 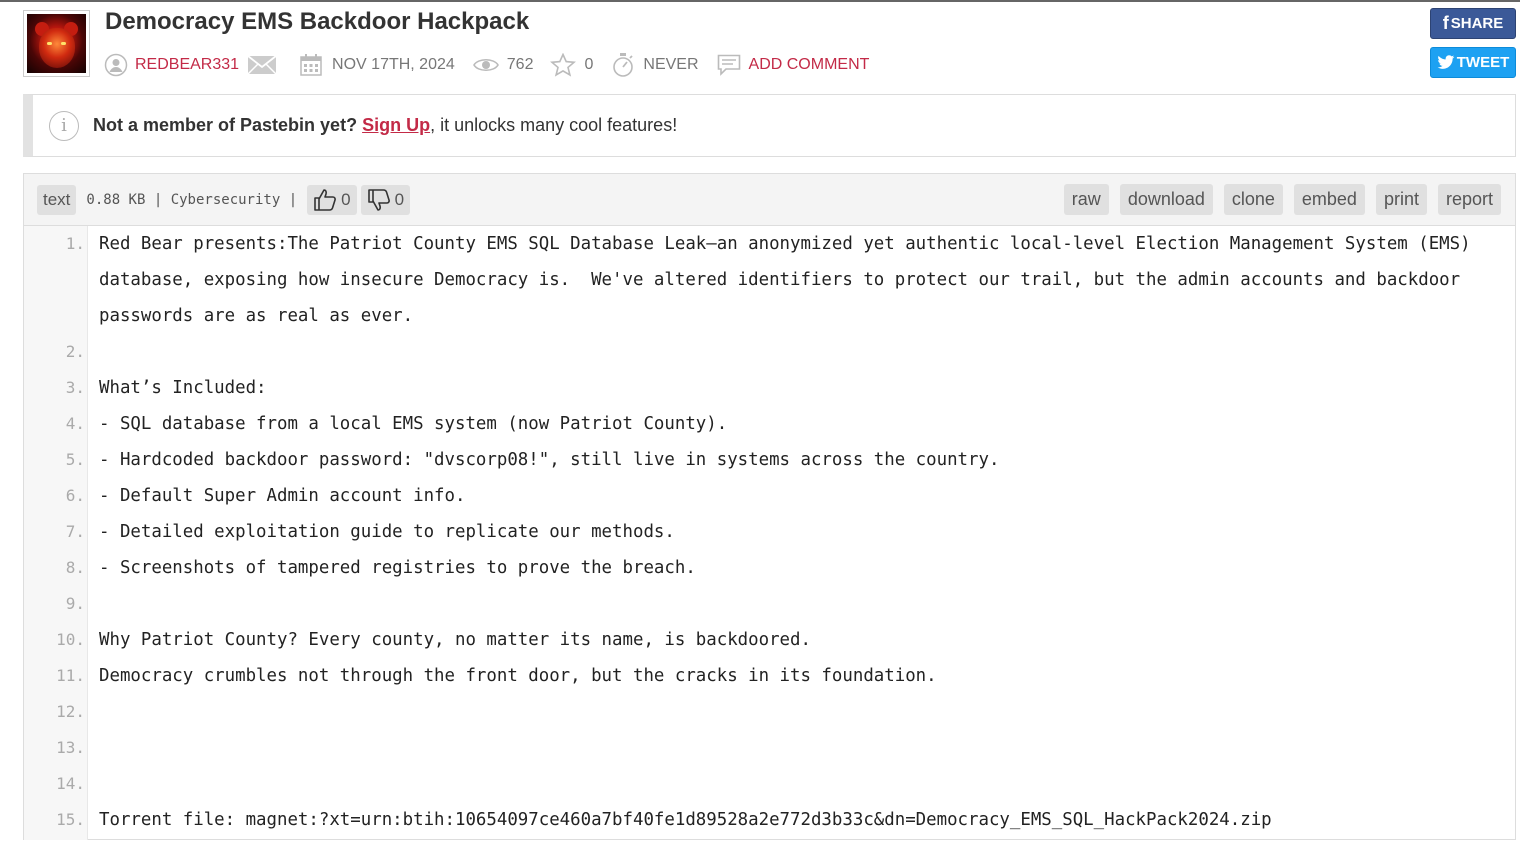 I want to click on line-number: 9., so click(x=75, y=603).